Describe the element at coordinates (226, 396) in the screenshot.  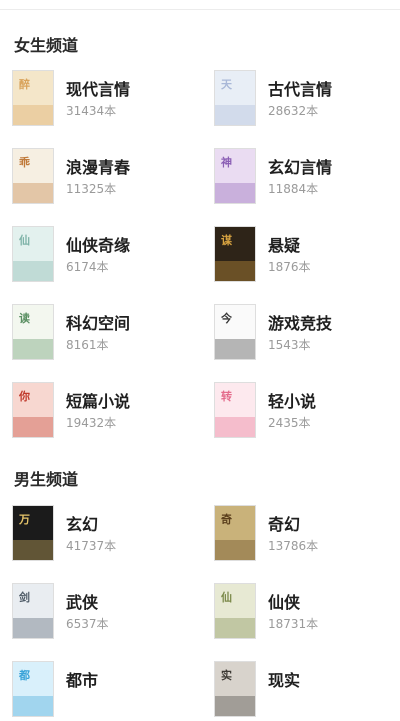
I see `cover-title-glyph: 转` at that location.